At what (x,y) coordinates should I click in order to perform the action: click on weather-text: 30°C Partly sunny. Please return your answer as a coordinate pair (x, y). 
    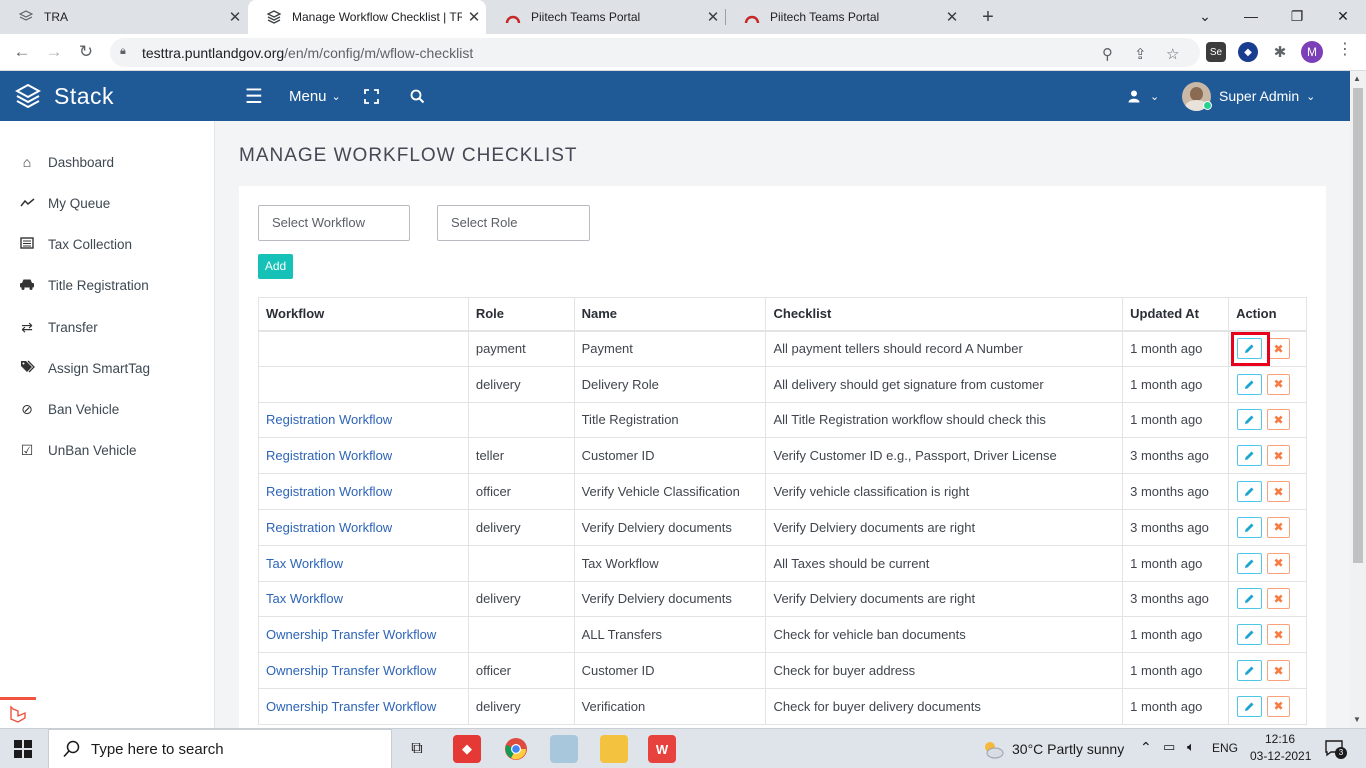
    Looking at the image, I should click on (1068, 749).